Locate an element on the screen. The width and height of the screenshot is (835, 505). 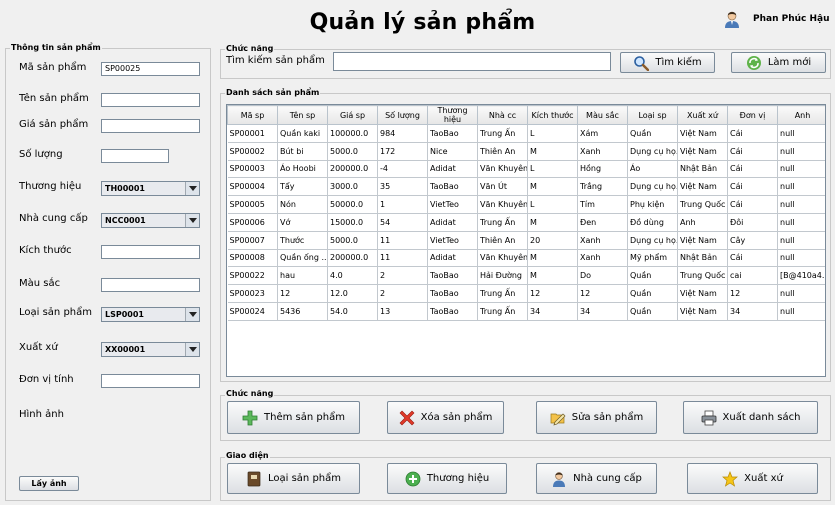
column-header: Kích thước is located at coordinates (552, 115).